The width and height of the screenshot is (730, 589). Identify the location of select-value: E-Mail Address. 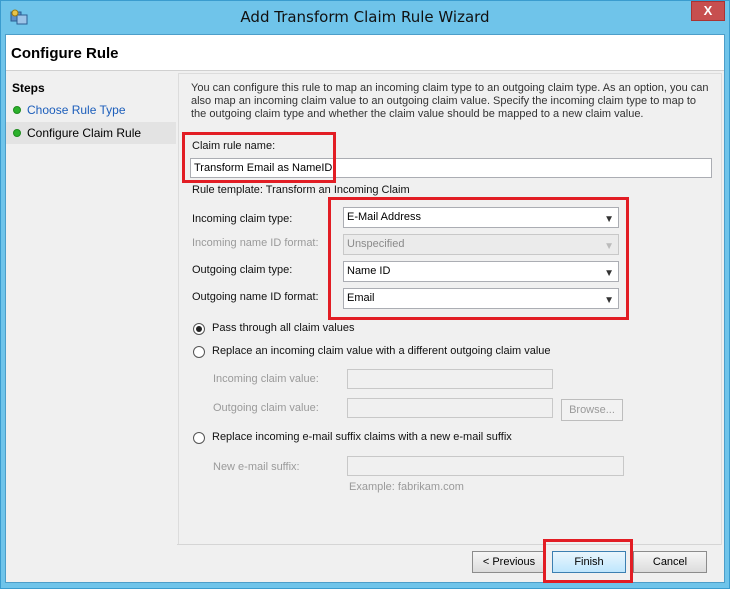
(384, 217).